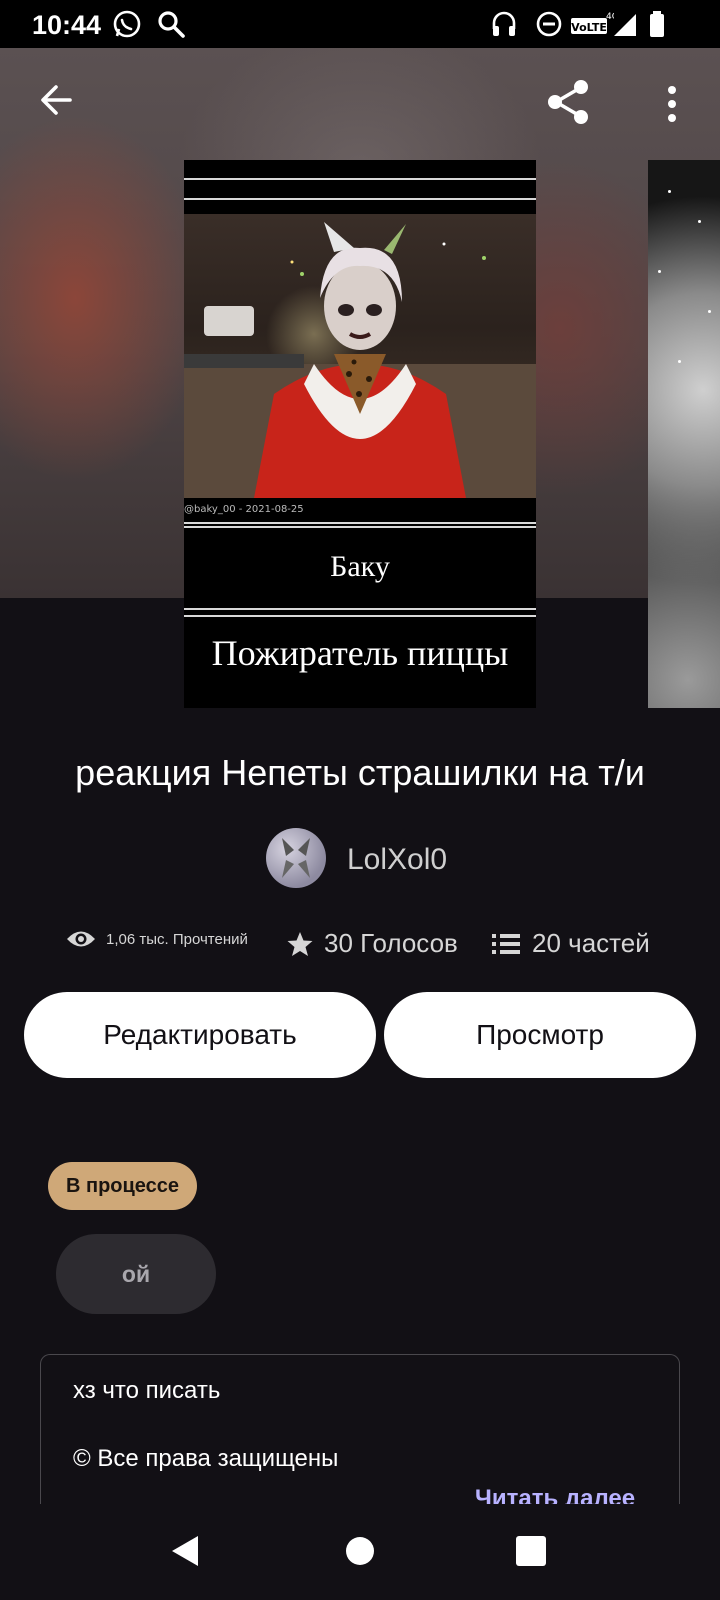 The height and width of the screenshot is (1600, 720). I want to click on parts-count: 20 частей, so click(591, 943).